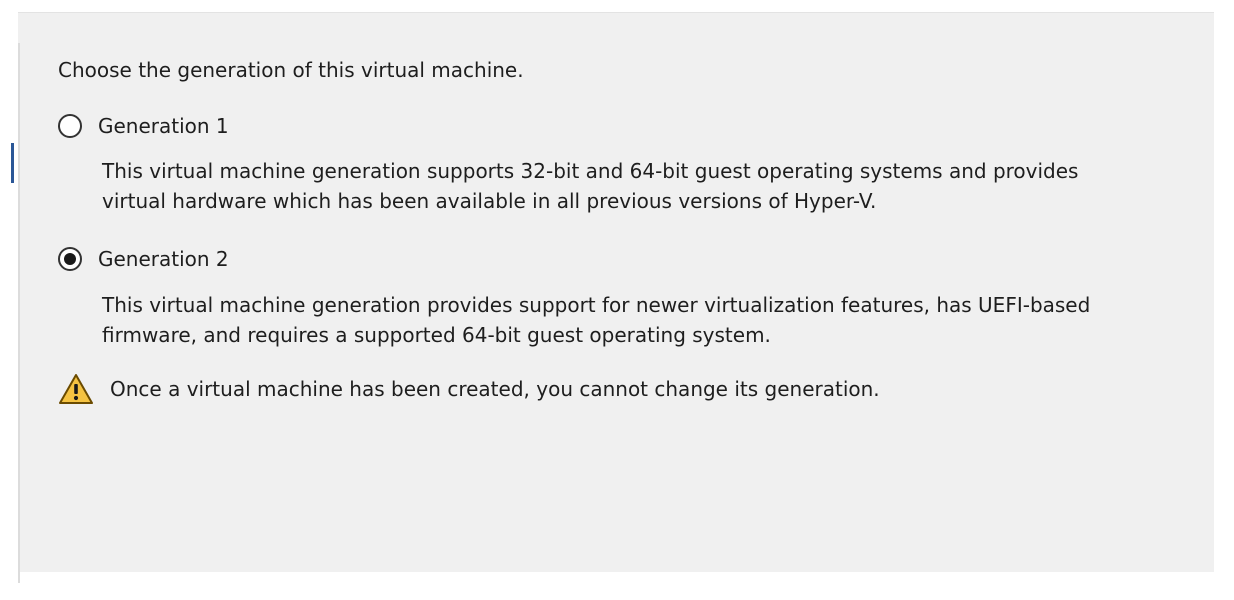  What do you see at coordinates (70, 126) in the screenshot?
I see `generation-1-radio` at bounding box center [70, 126].